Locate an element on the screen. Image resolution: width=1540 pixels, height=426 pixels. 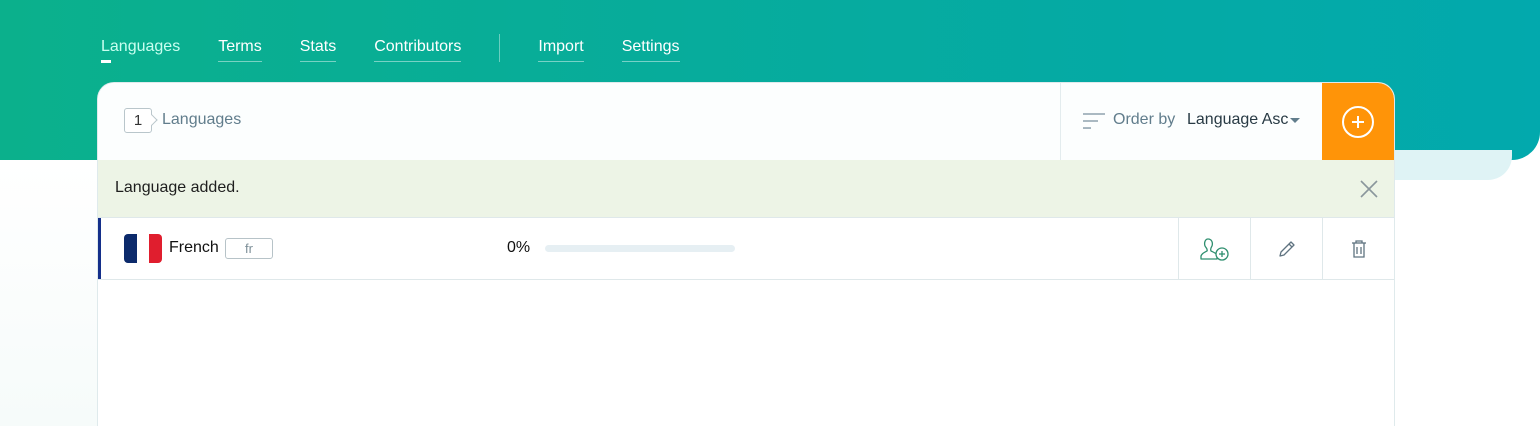
sort-icon is located at coordinates (1094, 121).